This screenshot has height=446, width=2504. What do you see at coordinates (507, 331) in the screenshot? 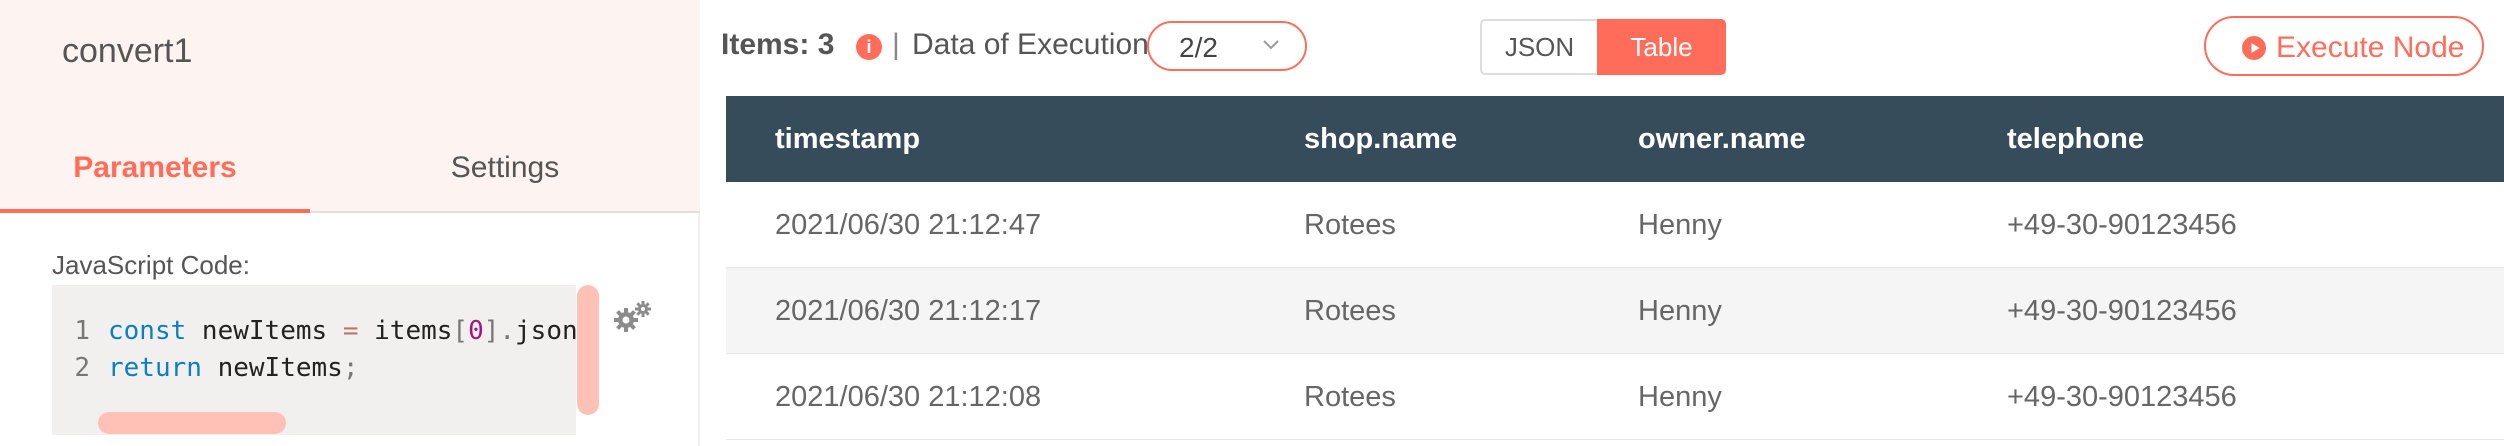
I see `code-token: .` at bounding box center [507, 331].